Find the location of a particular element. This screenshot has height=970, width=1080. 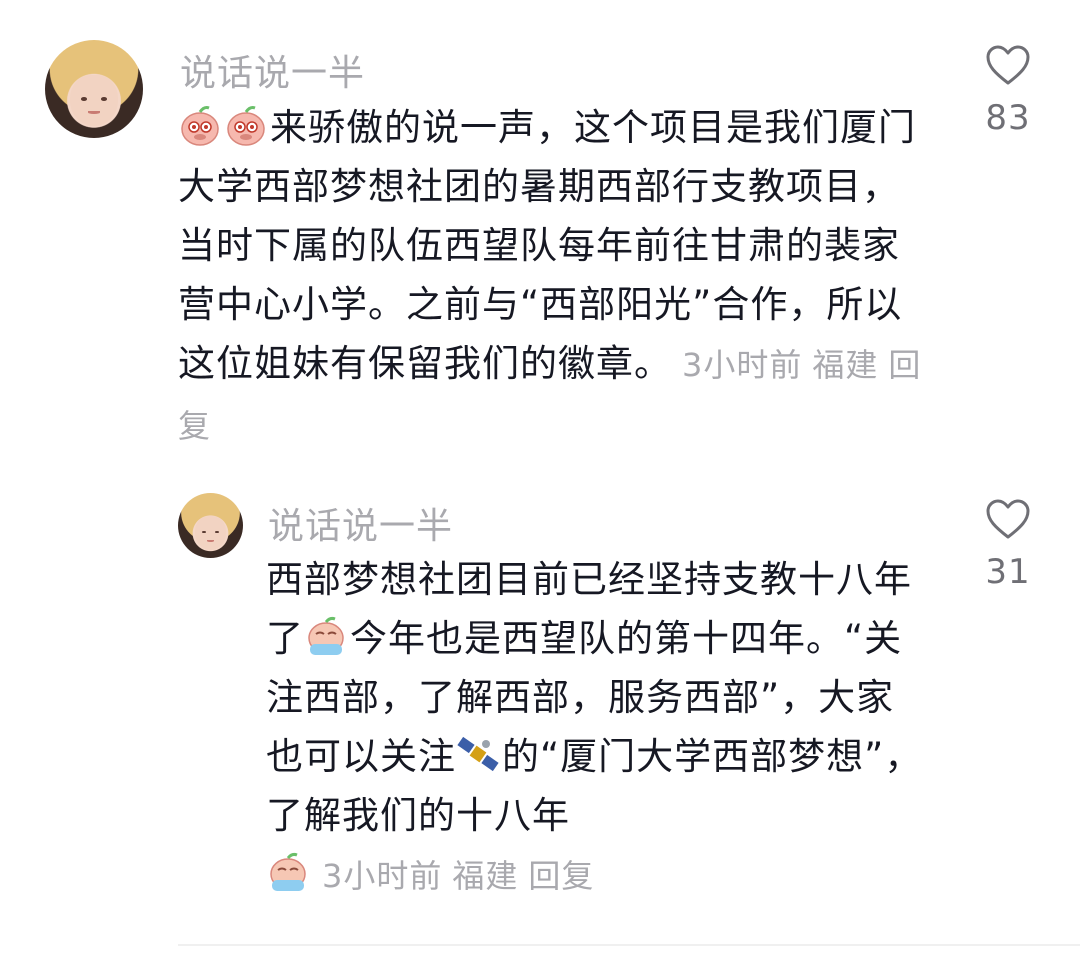

like-count: 31 is located at coordinates (1008, 572).